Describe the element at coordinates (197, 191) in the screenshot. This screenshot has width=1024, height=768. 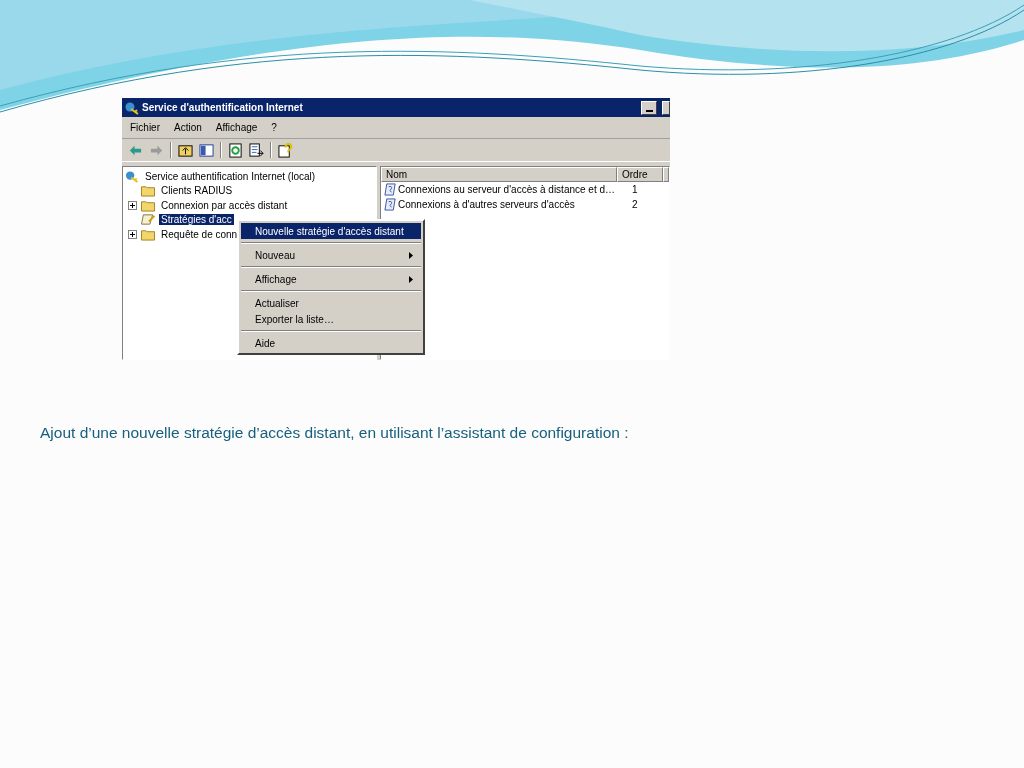
I see `tree-item: Clients RADIUS` at that location.